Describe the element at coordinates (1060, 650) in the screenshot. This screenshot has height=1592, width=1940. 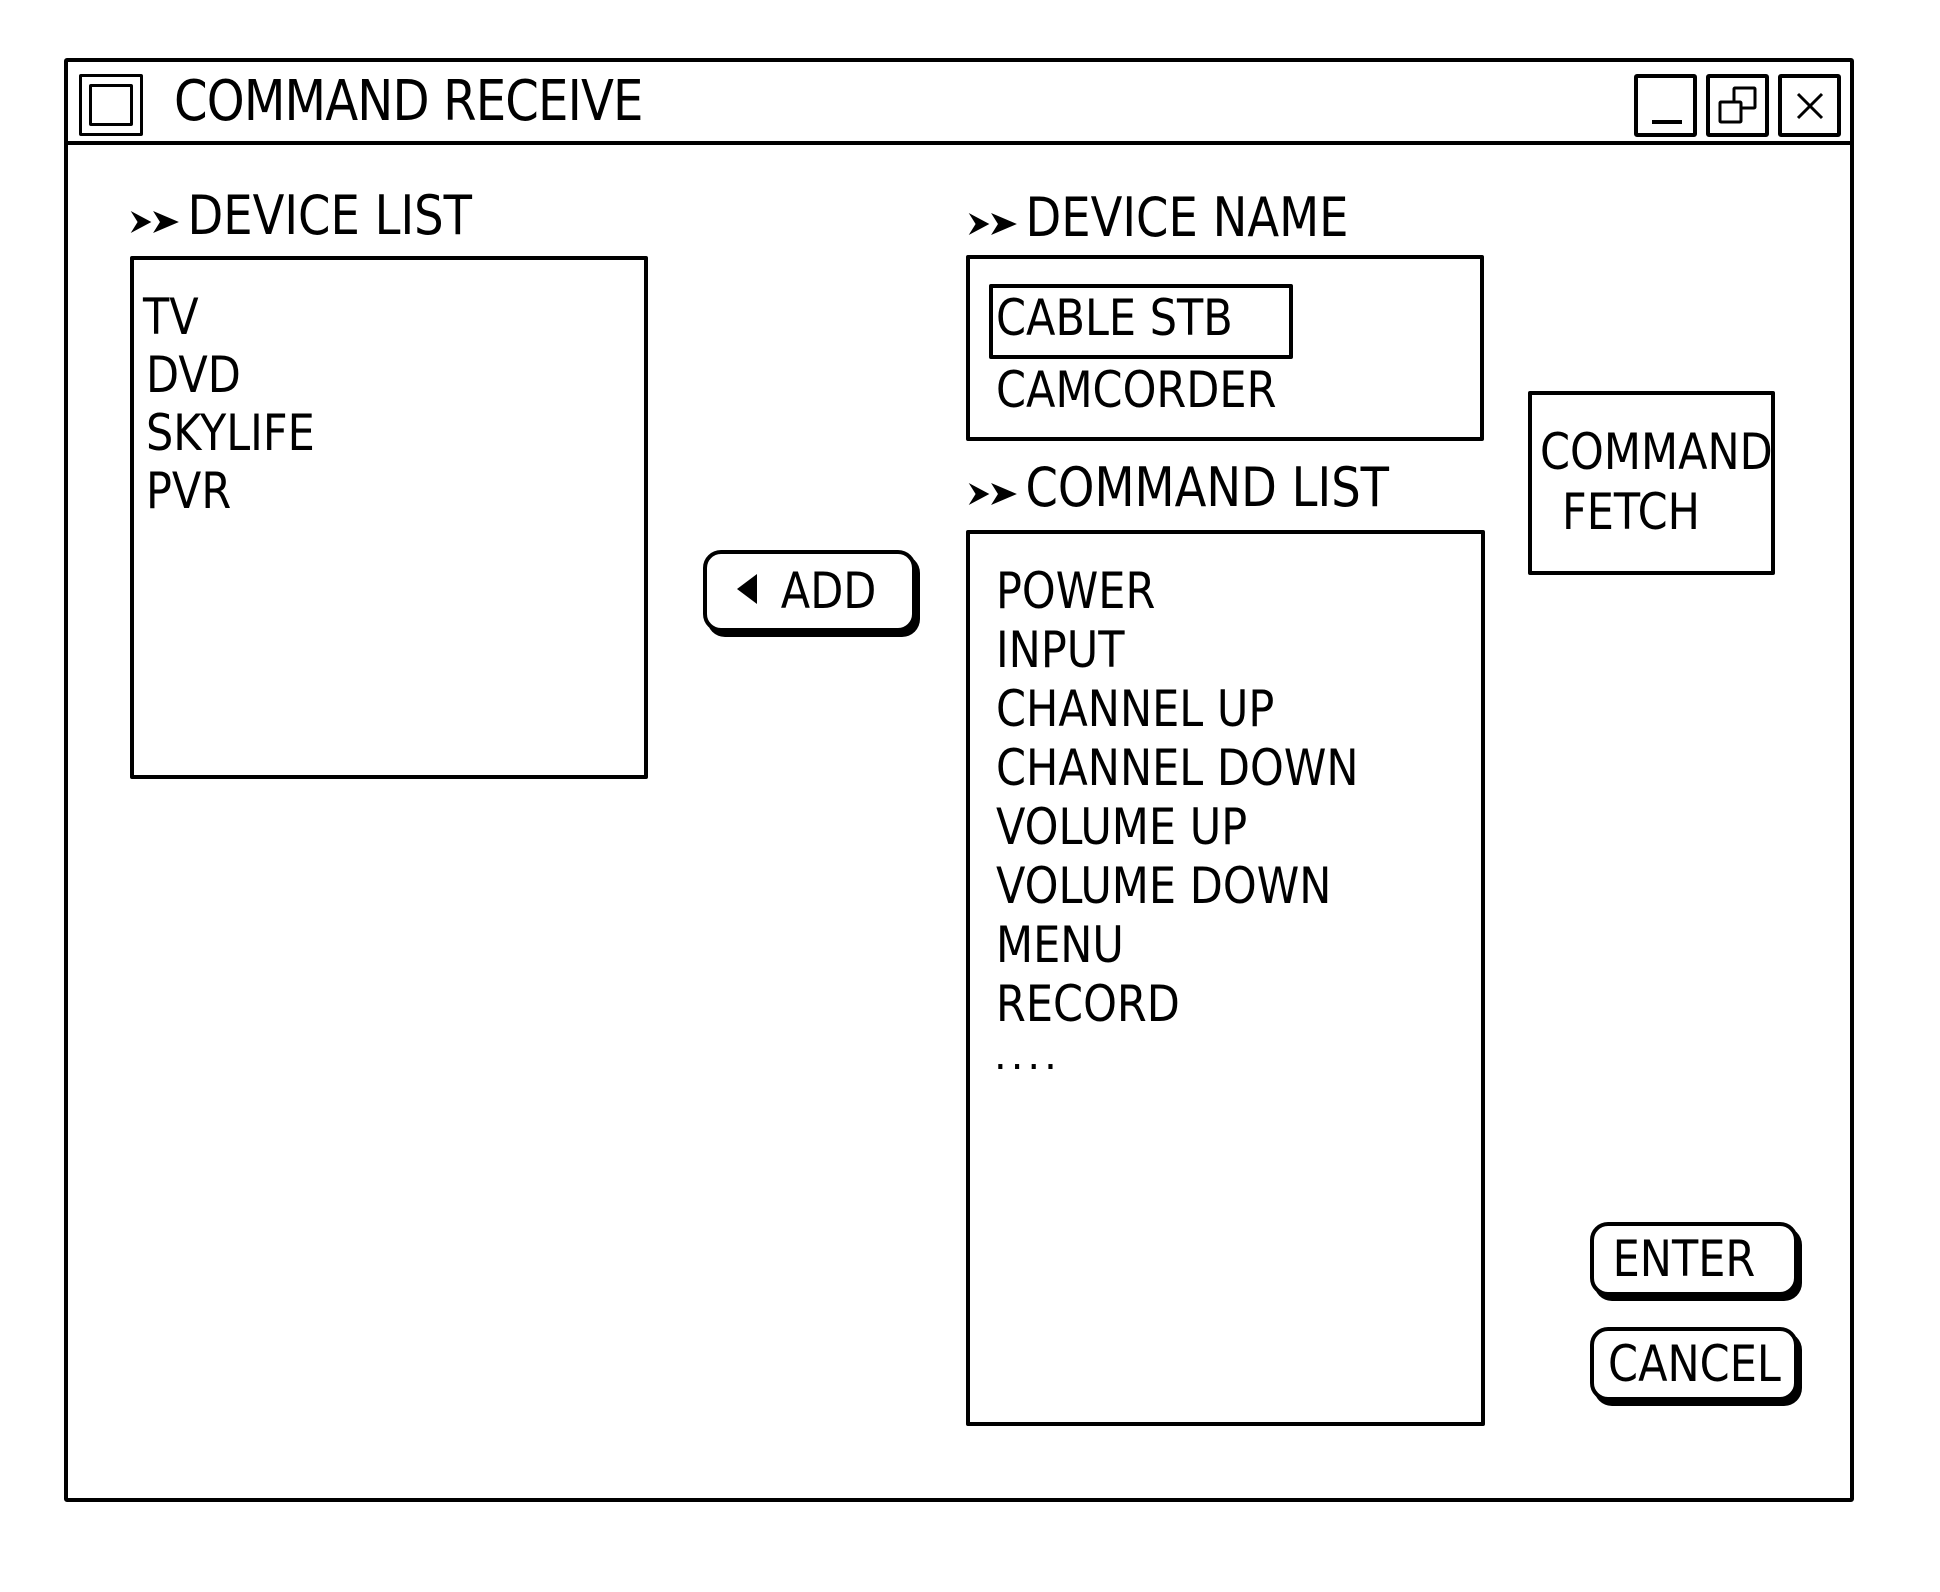
I see `command-list-item: INPUT` at that location.